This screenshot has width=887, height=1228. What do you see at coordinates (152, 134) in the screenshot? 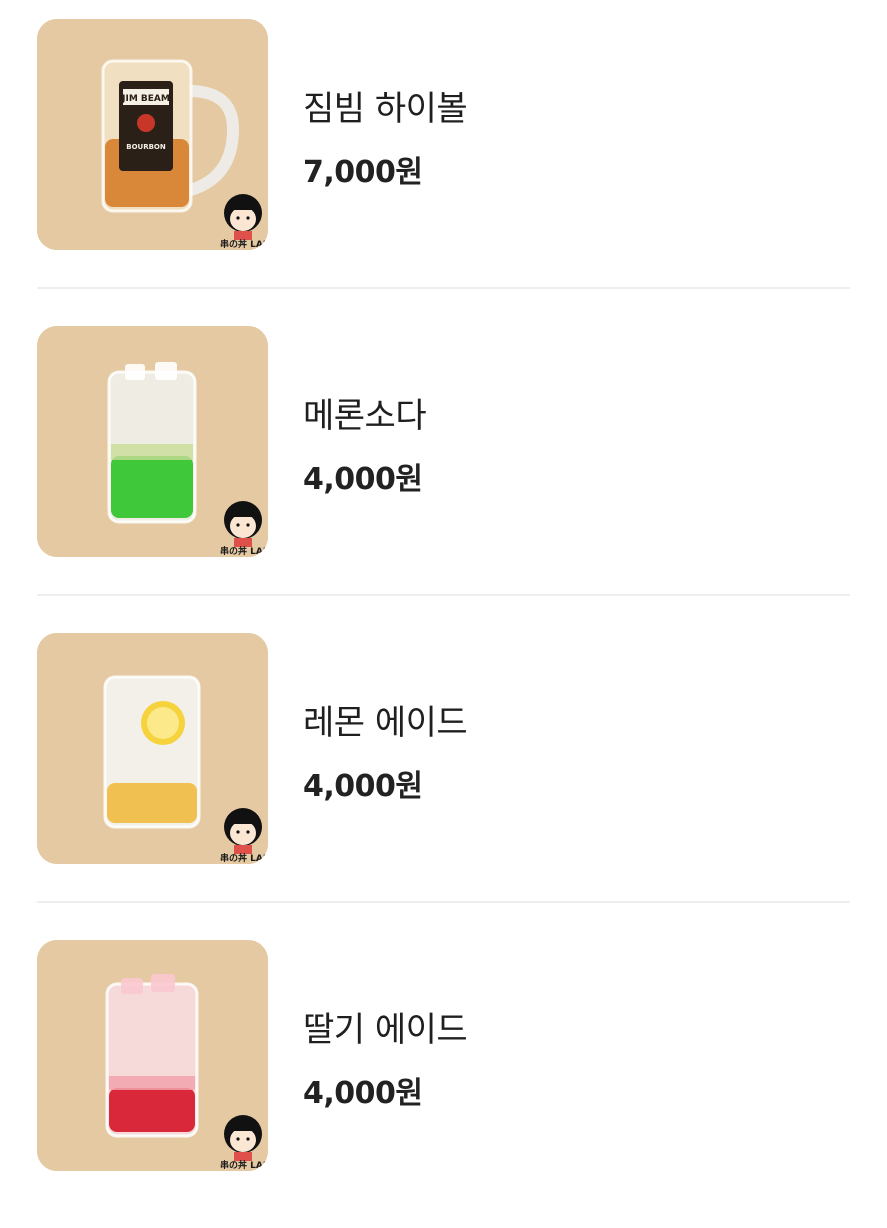
I see `drink-photo-jim-beam-highball: JIM BEAM BOURBON 串の丼 LAB` at bounding box center [152, 134].